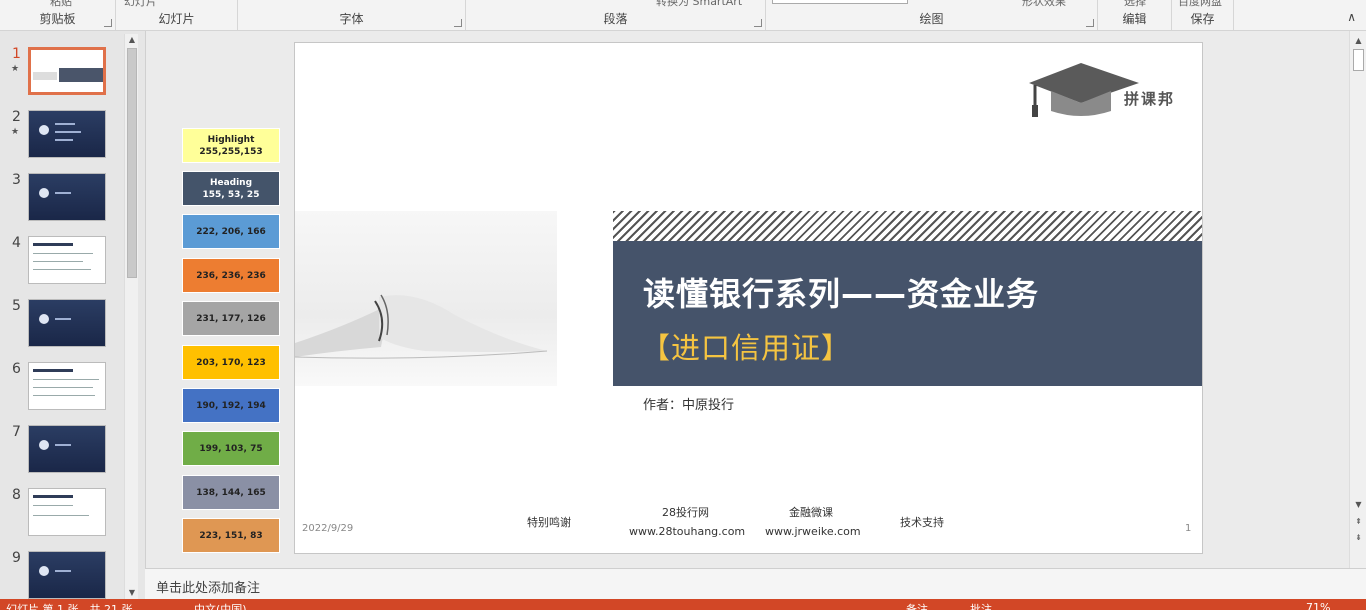 The width and height of the screenshot is (1366, 610). Describe the element at coordinates (62, 199) in the screenshot. I see `slide-thumbnail: 3` at that location.